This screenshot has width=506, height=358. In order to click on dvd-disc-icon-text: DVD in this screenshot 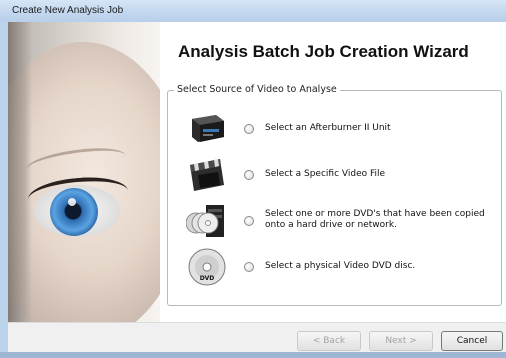, I will do `click(207, 278)`.